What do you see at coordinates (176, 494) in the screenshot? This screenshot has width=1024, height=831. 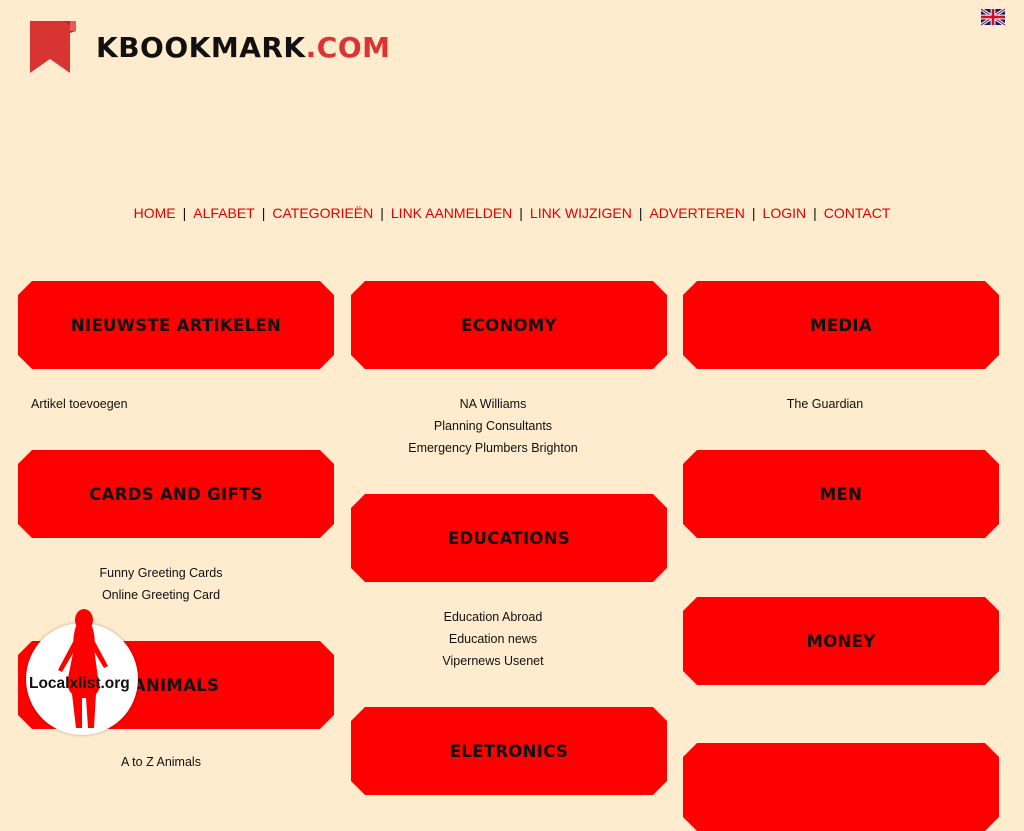 I see `category-cards-and-gifts: CARDS AND GIFTS` at bounding box center [176, 494].